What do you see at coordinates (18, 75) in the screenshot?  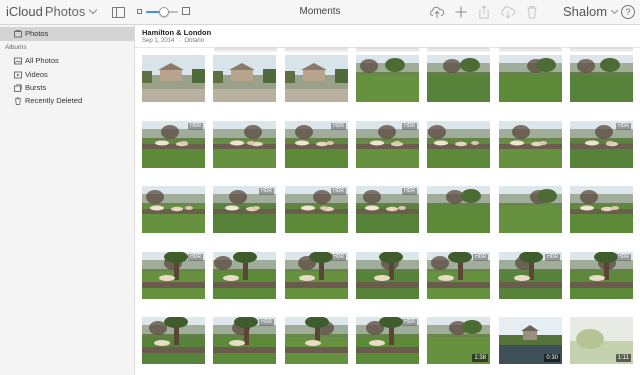 I see `videos-icon` at bounding box center [18, 75].